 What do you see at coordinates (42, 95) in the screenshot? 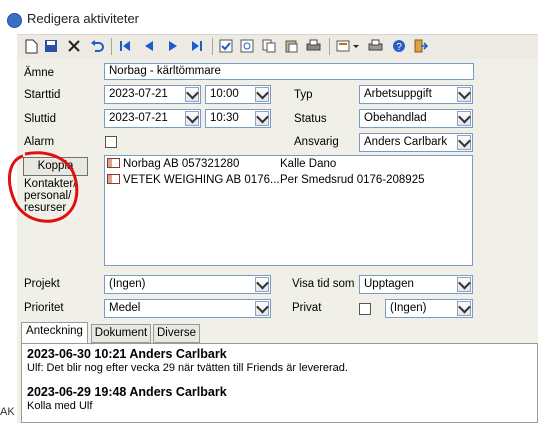
I see `starttid-label: Starttid` at bounding box center [42, 95].